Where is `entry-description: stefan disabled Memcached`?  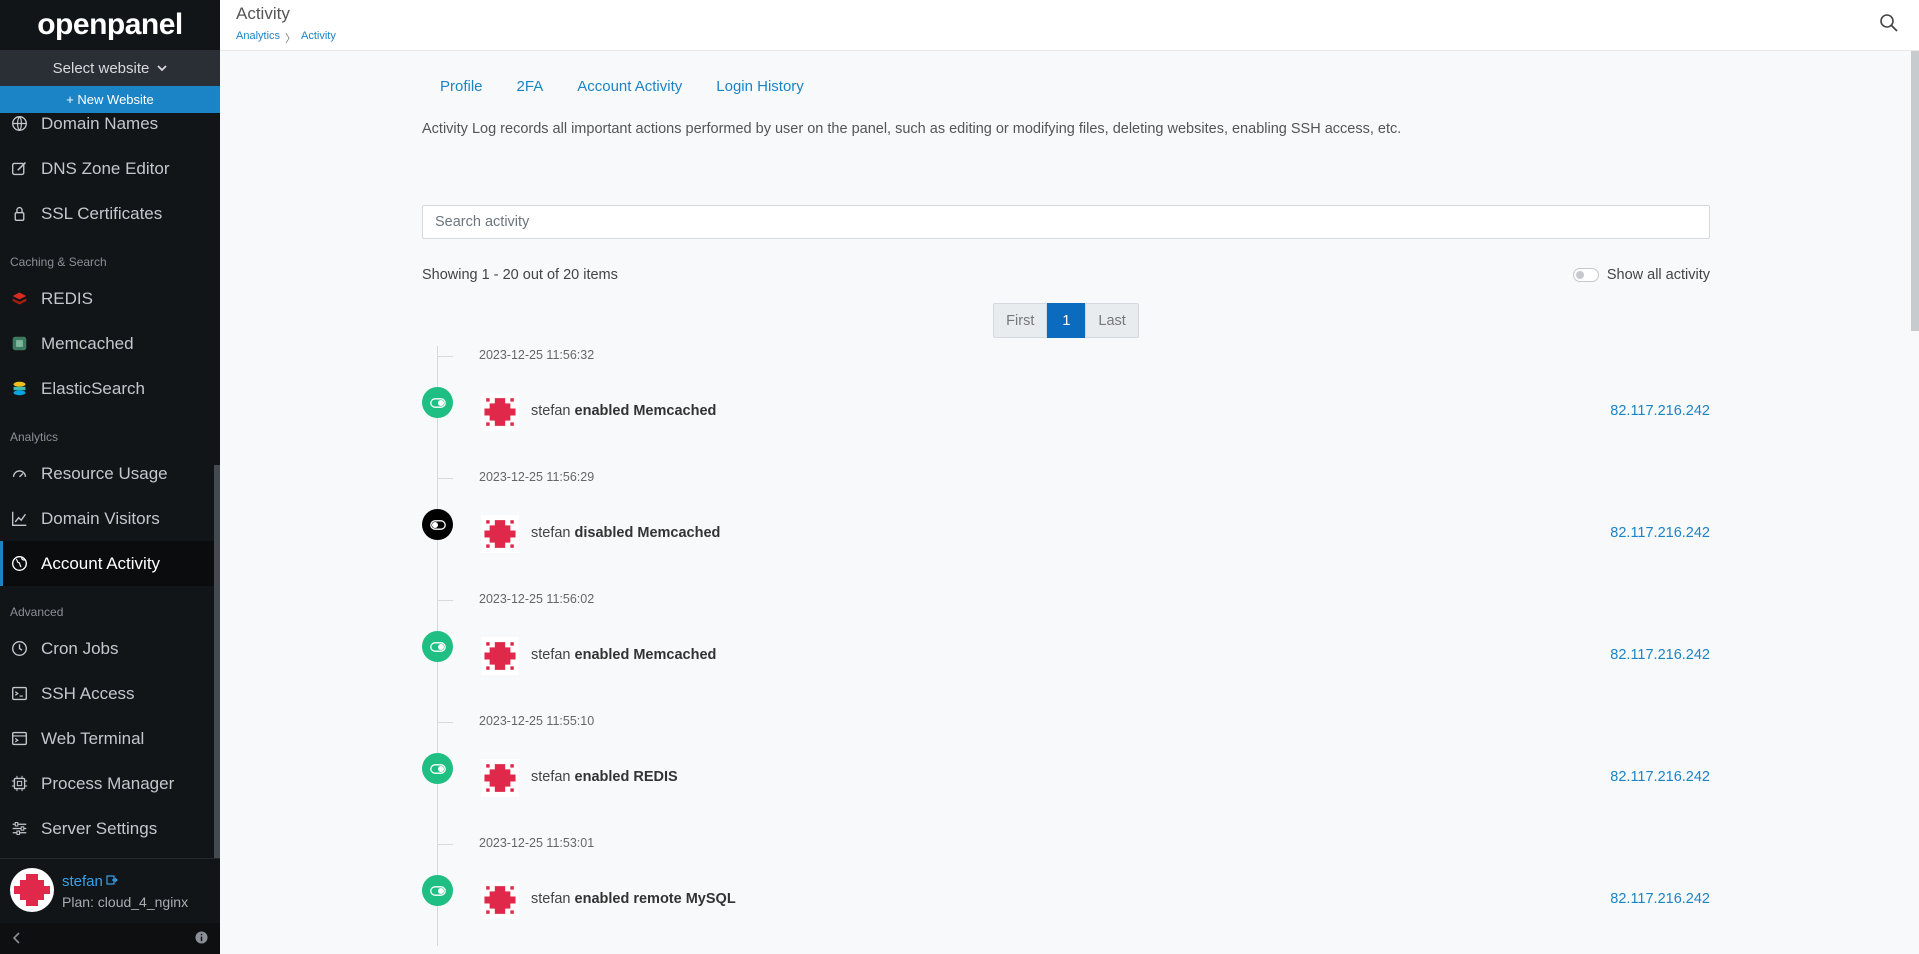
entry-description: stefan disabled Memcached is located at coordinates (625, 533).